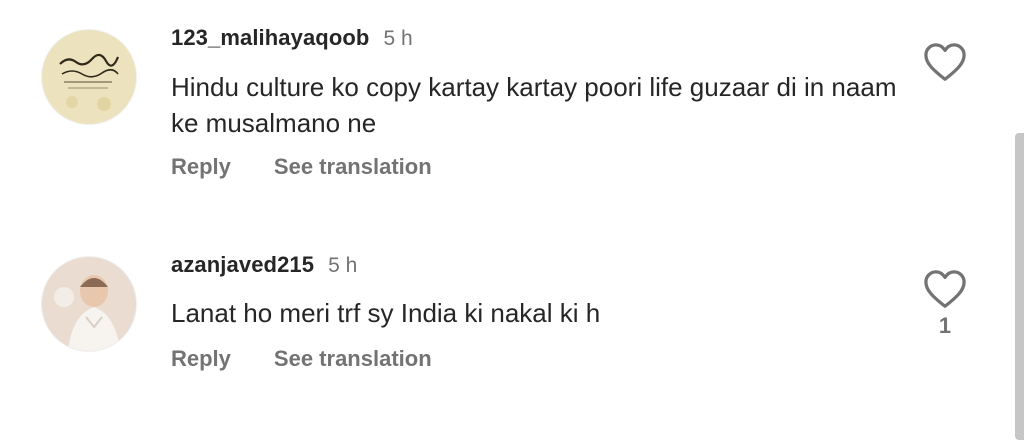 This screenshot has width=1024, height=440. I want to click on calligraphy-avatar-icon, so click(89, 77).